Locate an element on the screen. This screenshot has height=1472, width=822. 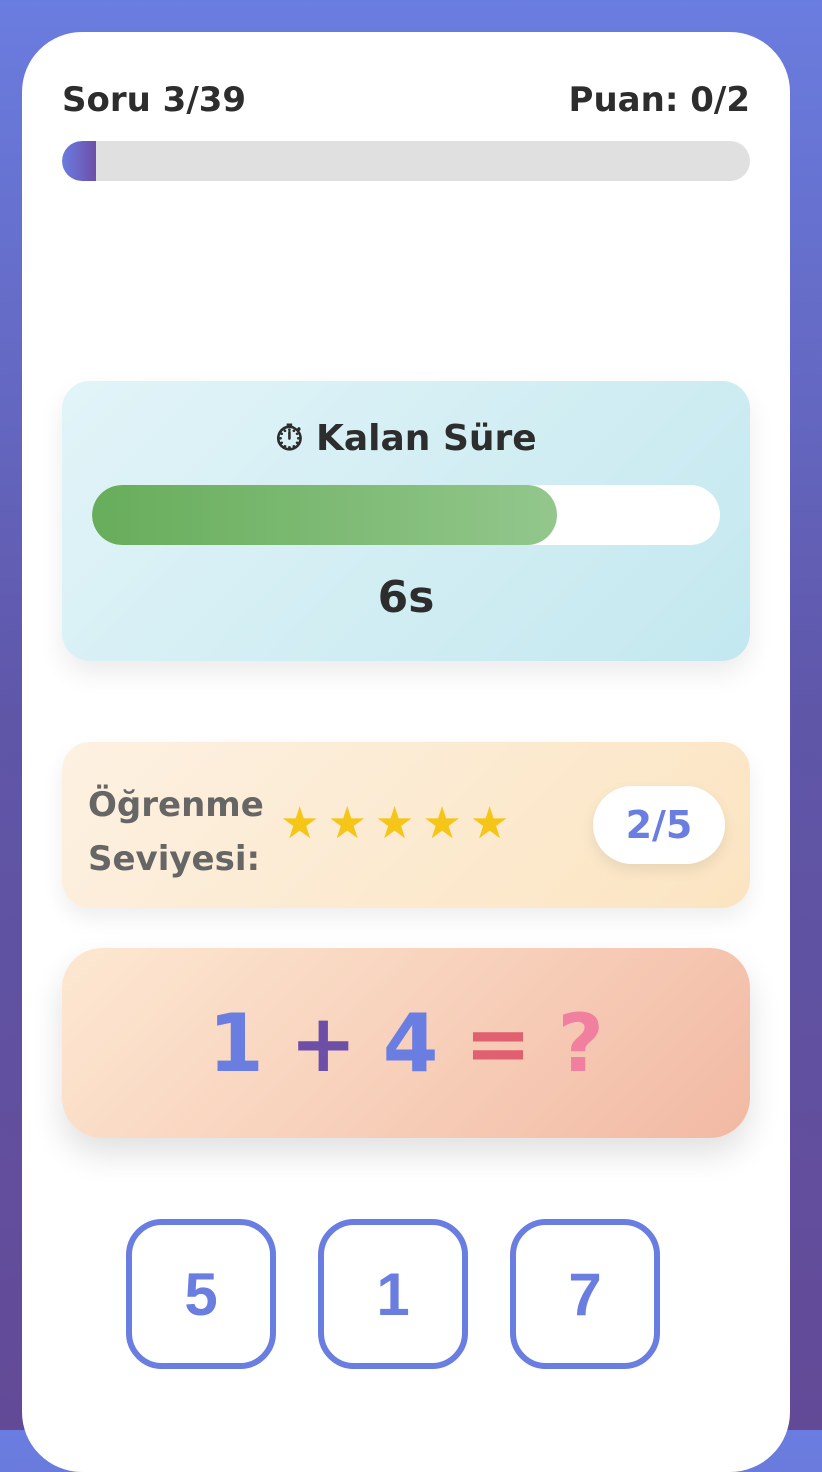
equation-panel: 1 + 4 = ? is located at coordinates (406, 1043).